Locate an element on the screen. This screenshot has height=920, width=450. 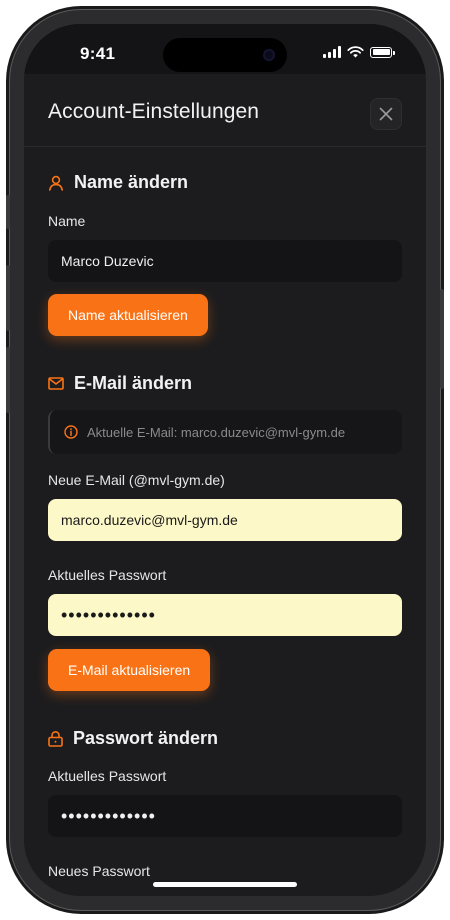
section-email-label: E-Mail ändern is located at coordinates (133, 383).